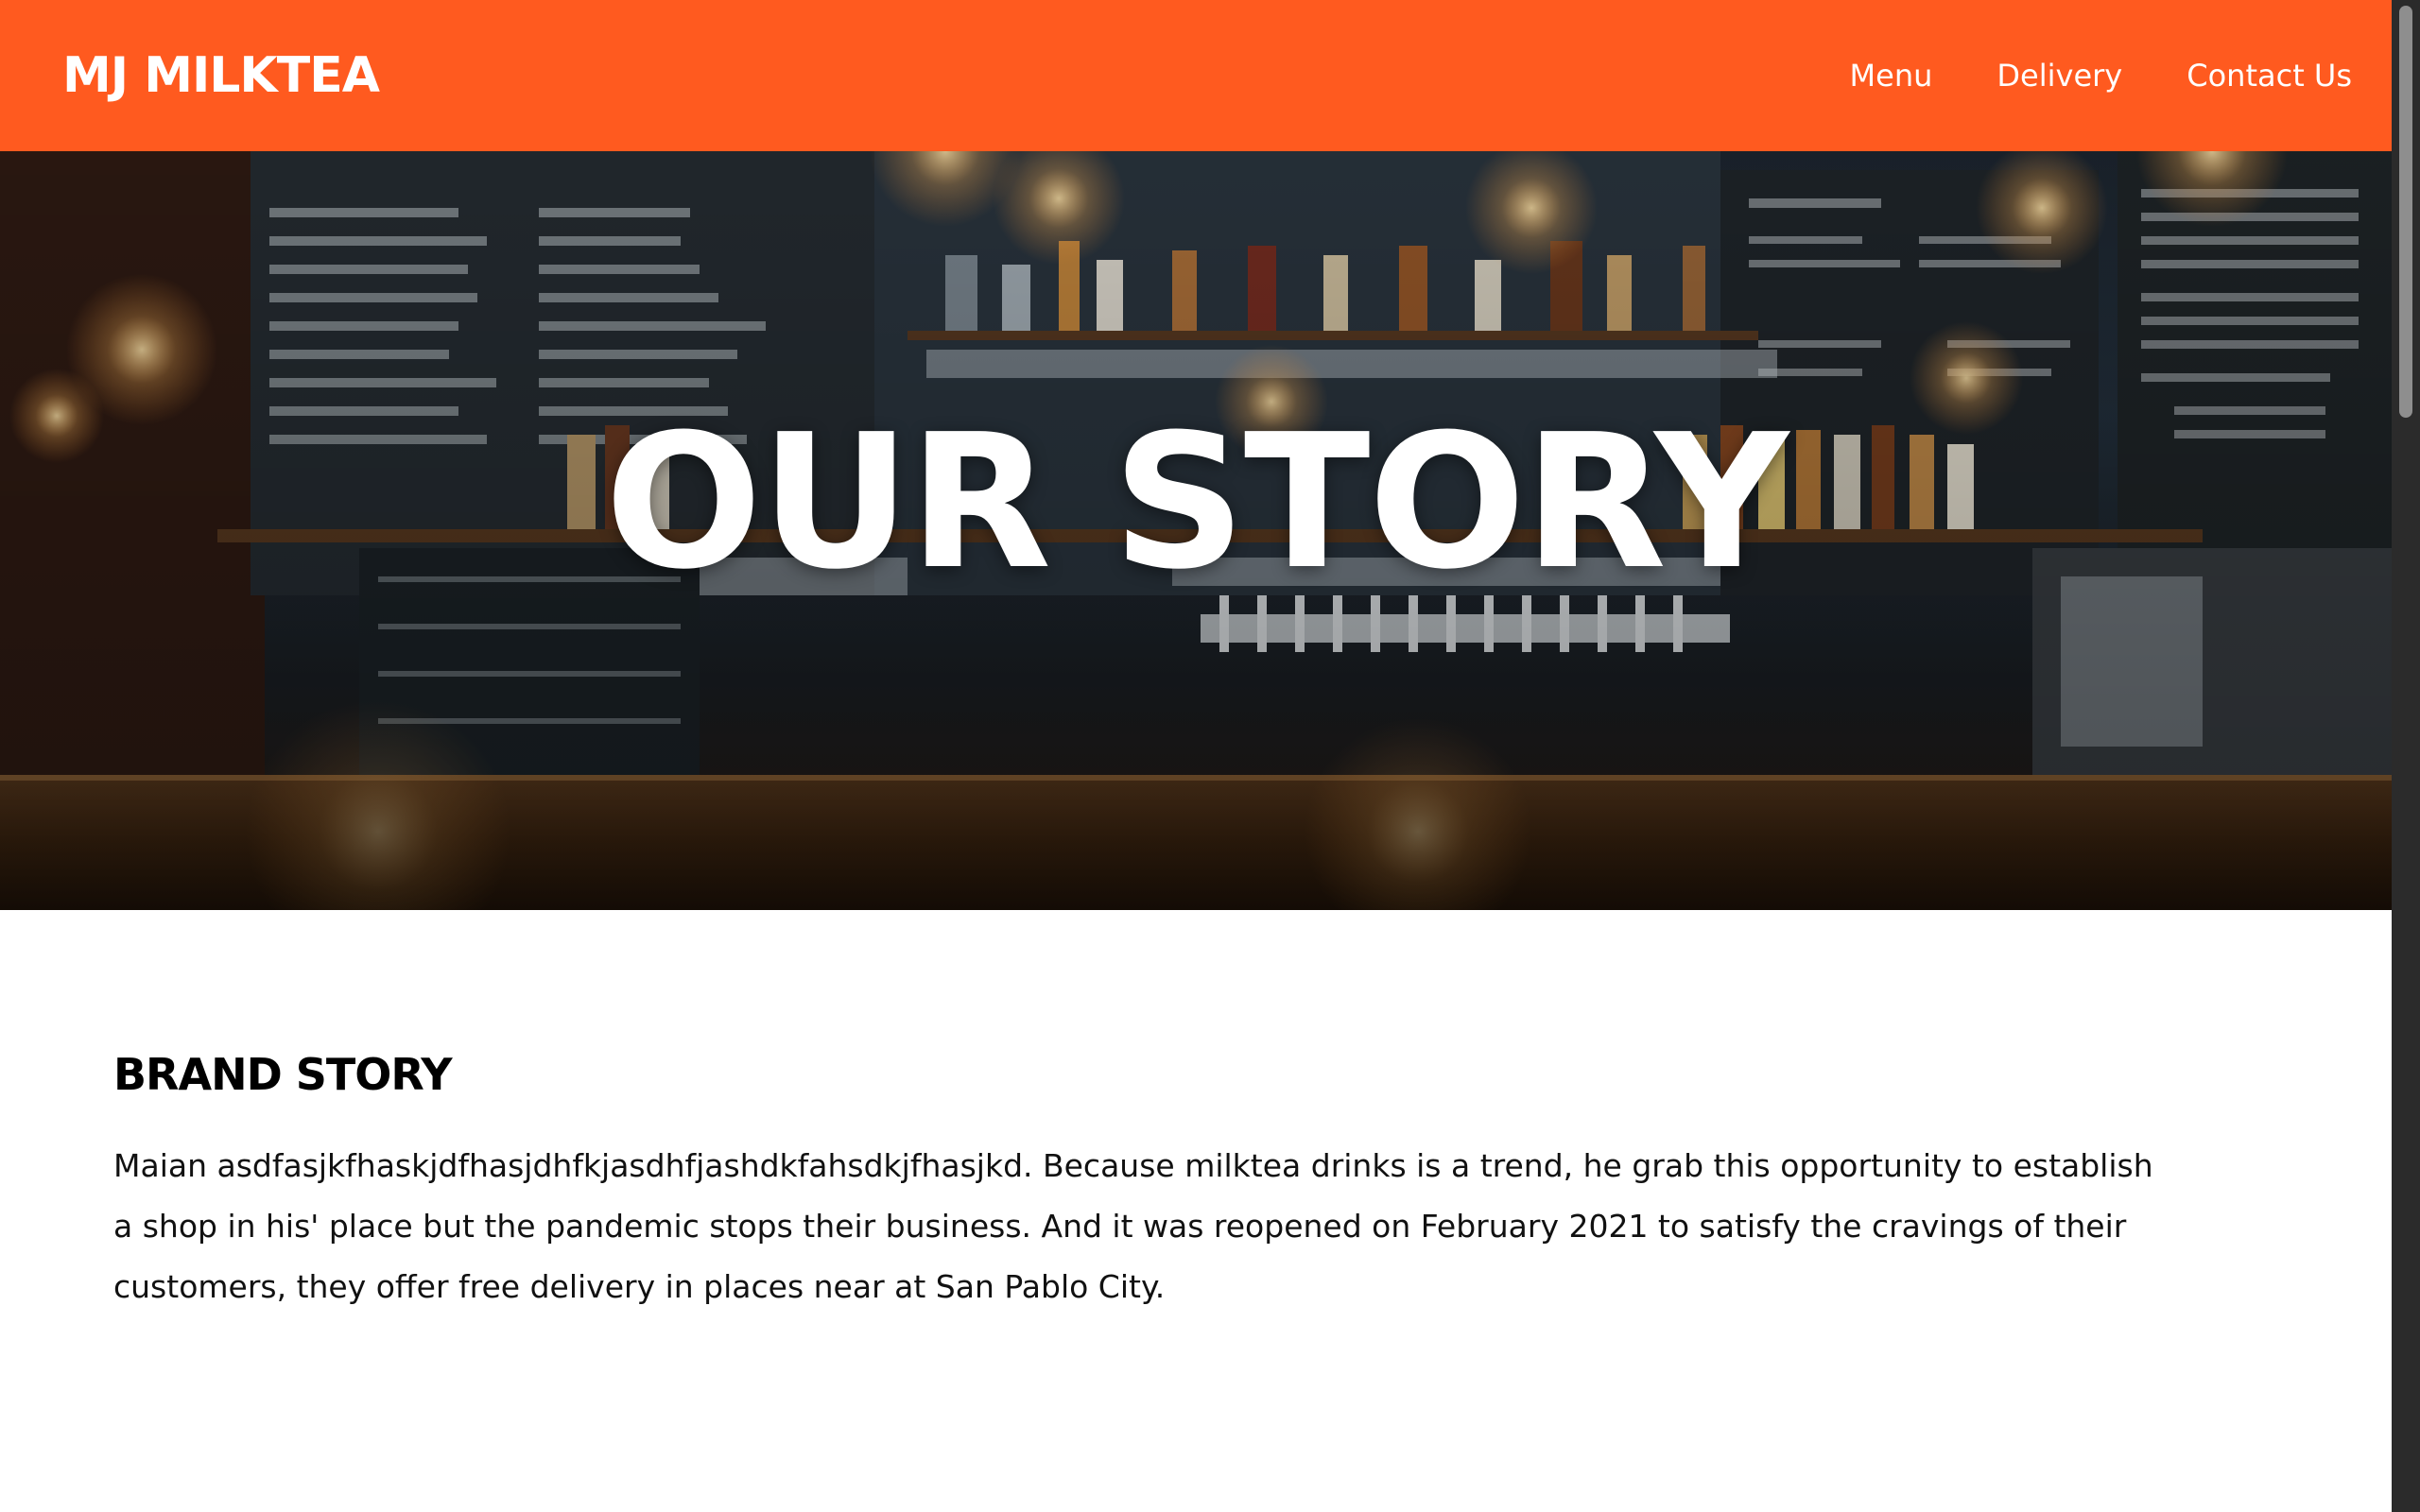  What do you see at coordinates (283, 1074) in the screenshot?
I see `section-heading: BRAND STORY` at bounding box center [283, 1074].